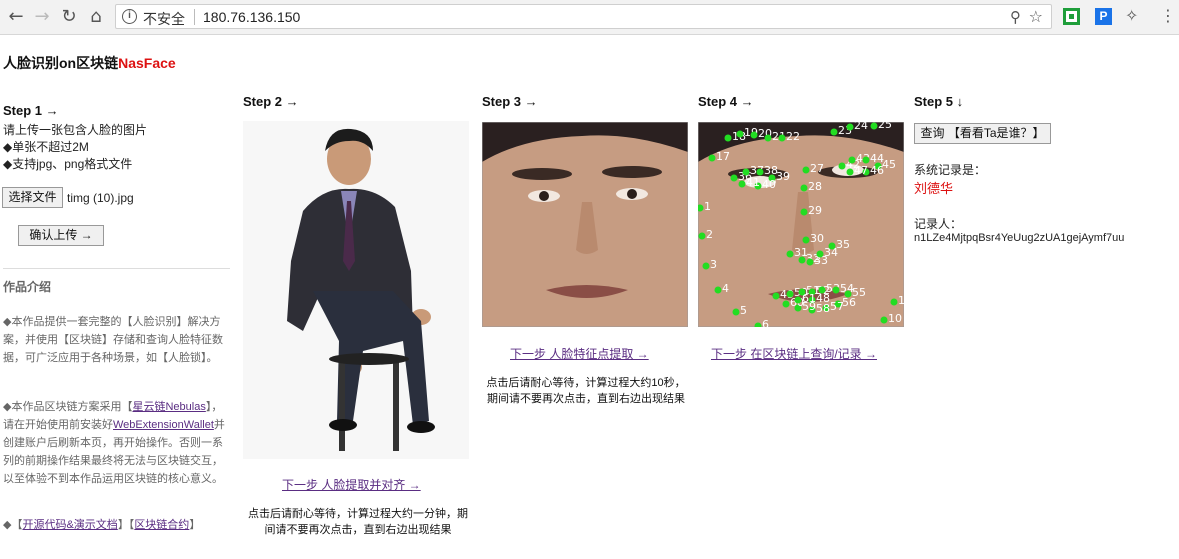 Image resolution: width=1179 pixels, height=559 pixels. What do you see at coordinates (510, 101) in the screenshot?
I see `step3-heading: Step 3 →` at bounding box center [510, 101].